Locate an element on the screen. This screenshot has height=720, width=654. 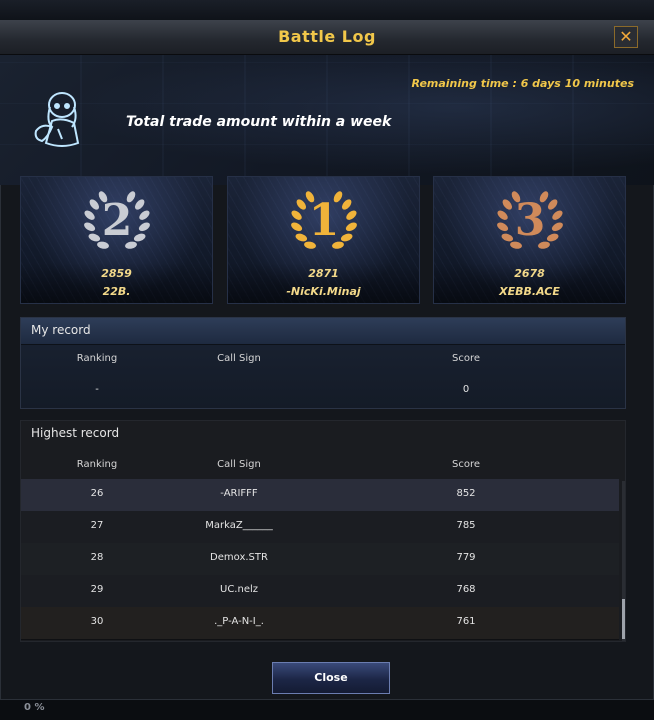
window-title: Battle Log is located at coordinates (327, 36).